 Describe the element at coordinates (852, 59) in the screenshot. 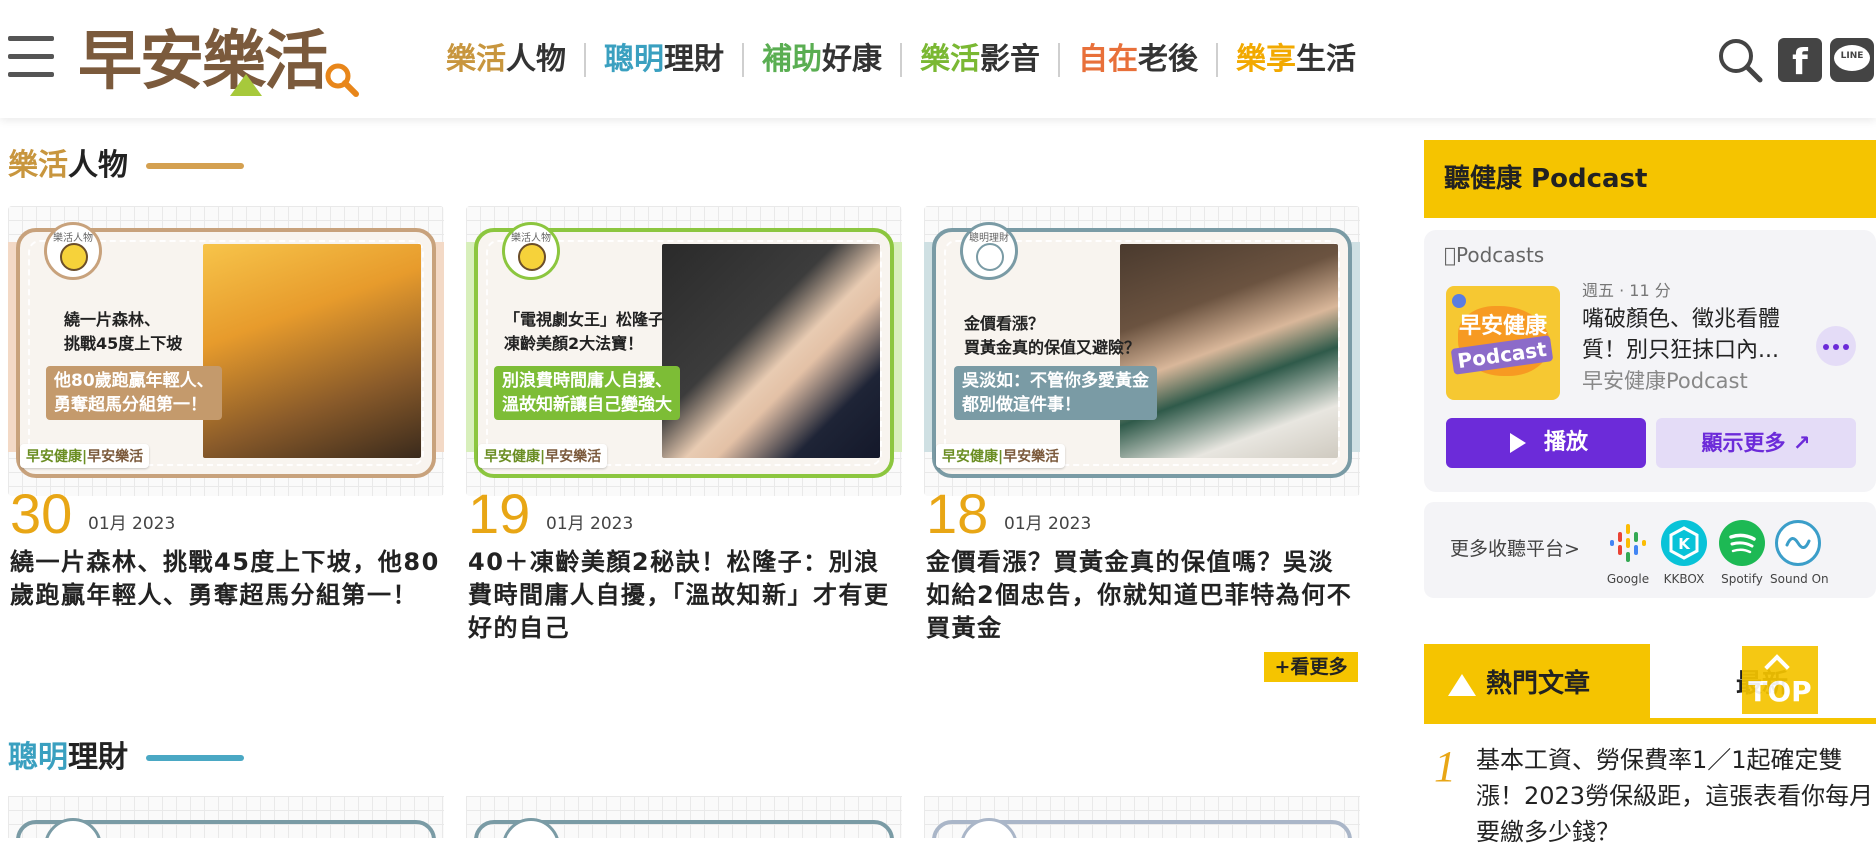

I see `nav-label: 好康` at that location.